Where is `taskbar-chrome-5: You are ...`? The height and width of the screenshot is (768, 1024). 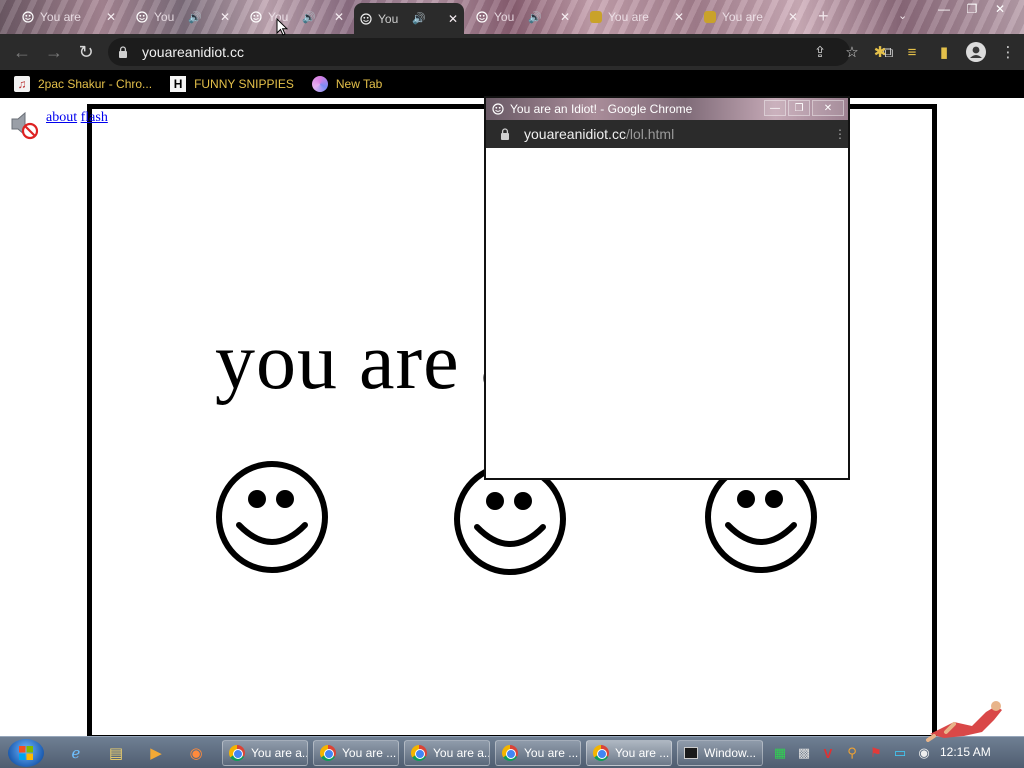
taskbar-chrome-5: You are ... is located at coordinates (629, 753).